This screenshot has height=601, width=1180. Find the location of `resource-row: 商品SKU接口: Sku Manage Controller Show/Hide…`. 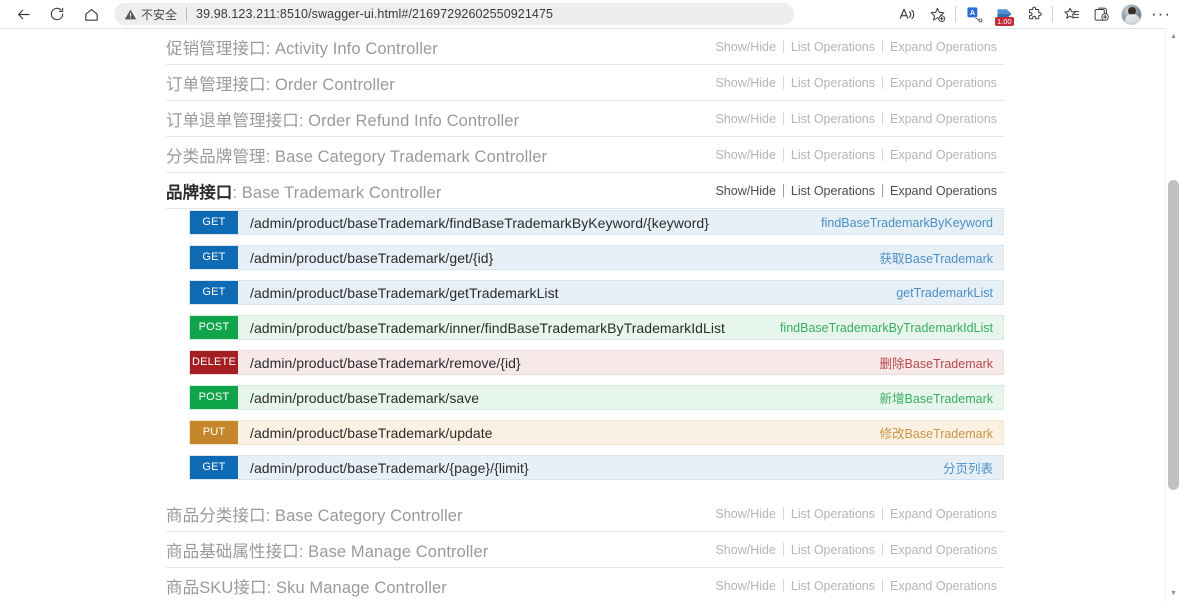

resource-row: 商品SKU接口: Sku Manage Controller Show/Hide… is located at coordinates (585, 584).